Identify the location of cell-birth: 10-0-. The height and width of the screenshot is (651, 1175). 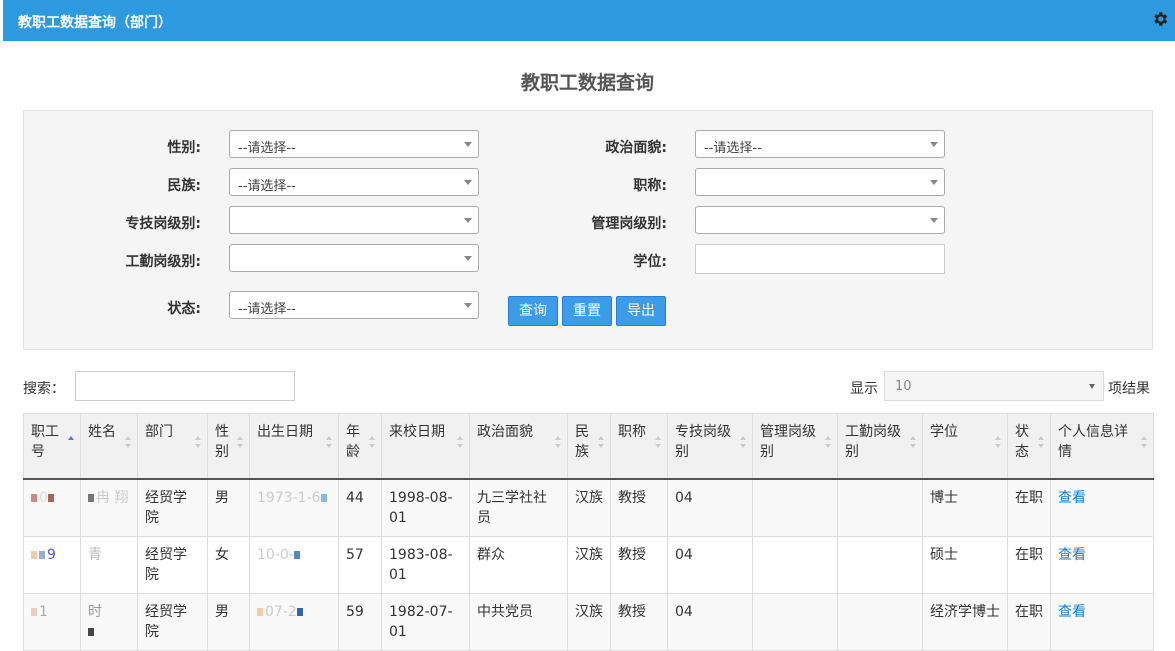
(294, 565).